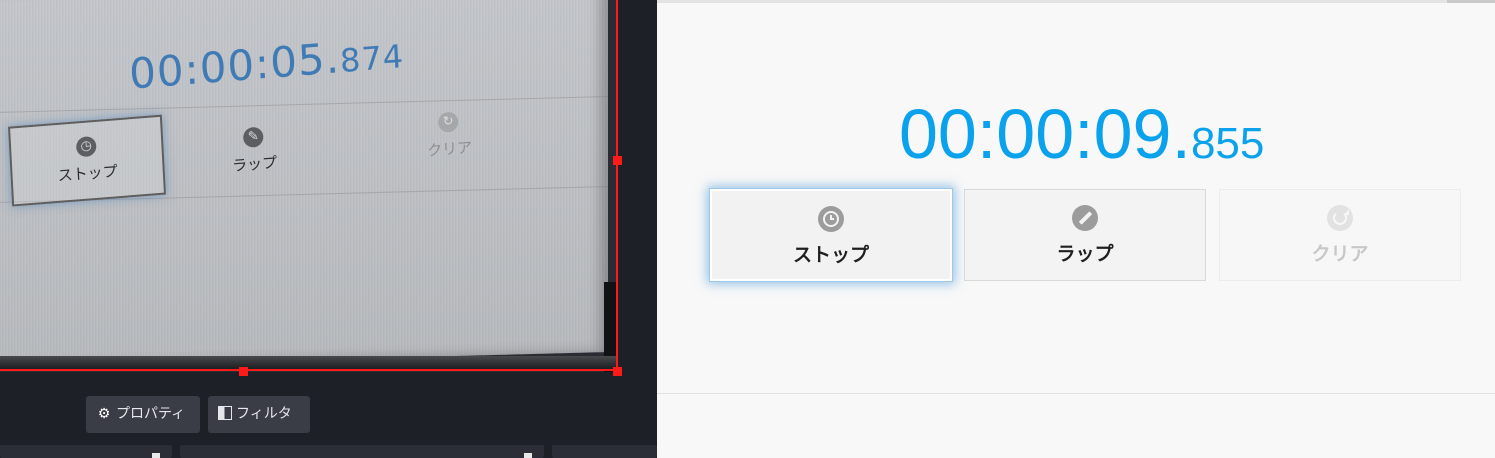 Image resolution: width=1495 pixels, height=458 pixels. I want to click on resize-handle-corner, so click(617, 371).